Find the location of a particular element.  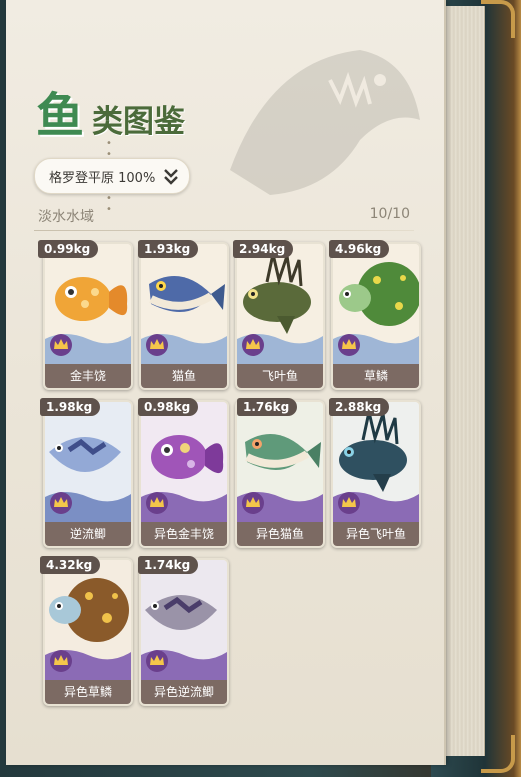

fish-weight-badge: 1.98kg is located at coordinates (70, 407).